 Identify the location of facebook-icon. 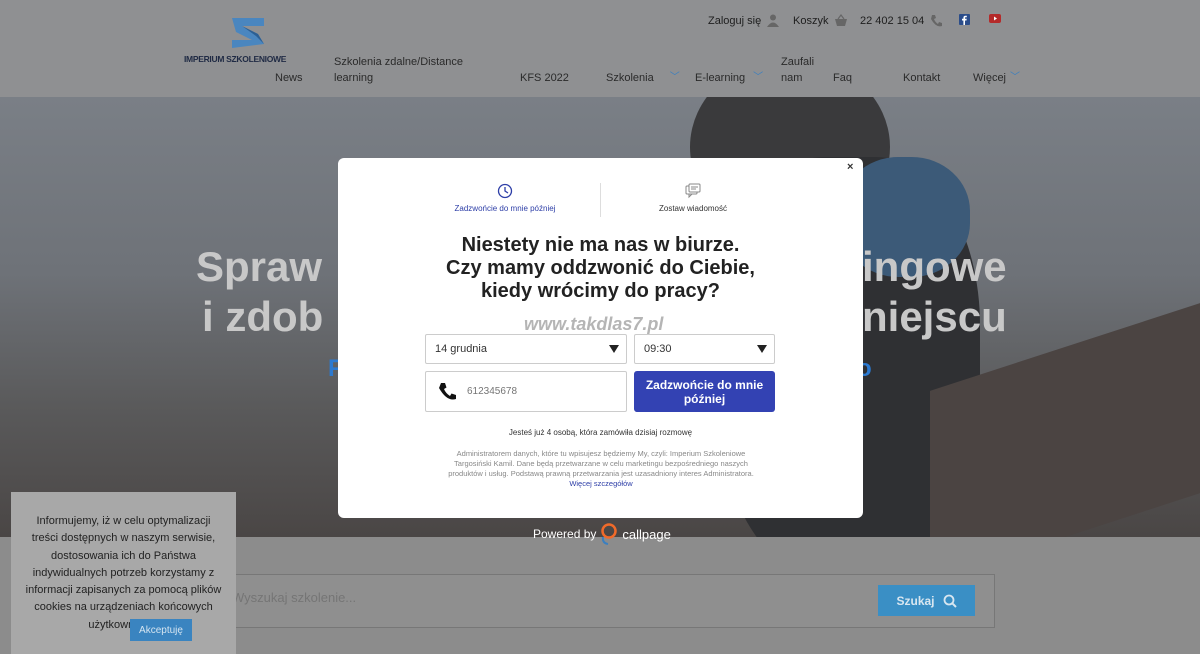
(964, 19).